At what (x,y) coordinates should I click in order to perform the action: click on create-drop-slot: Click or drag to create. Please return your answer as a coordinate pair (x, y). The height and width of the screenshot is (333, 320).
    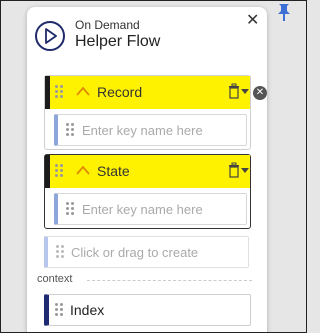
    Looking at the image, I should click on (146, 252).